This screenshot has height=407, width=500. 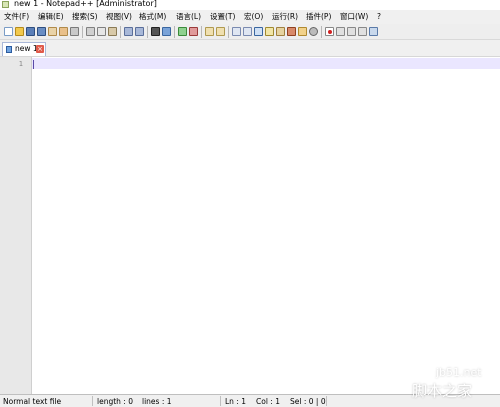 What do you see at coordinates (139, 31) in the screenshot?
I see `redo-icon` at bounding box center [139, 31].